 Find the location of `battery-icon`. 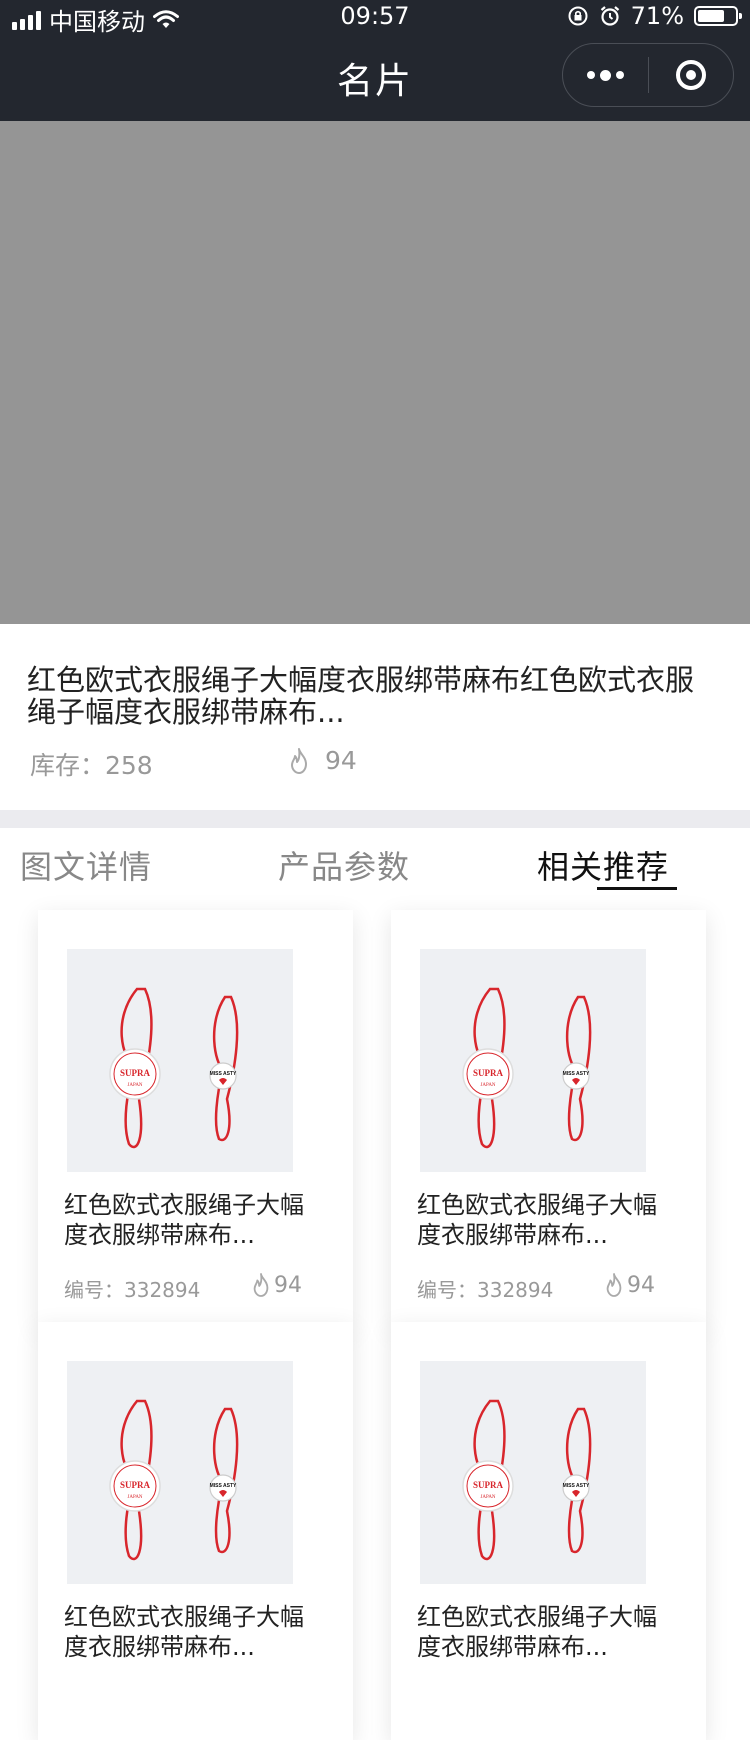

battery-icon is located at coordinates (718, 16).